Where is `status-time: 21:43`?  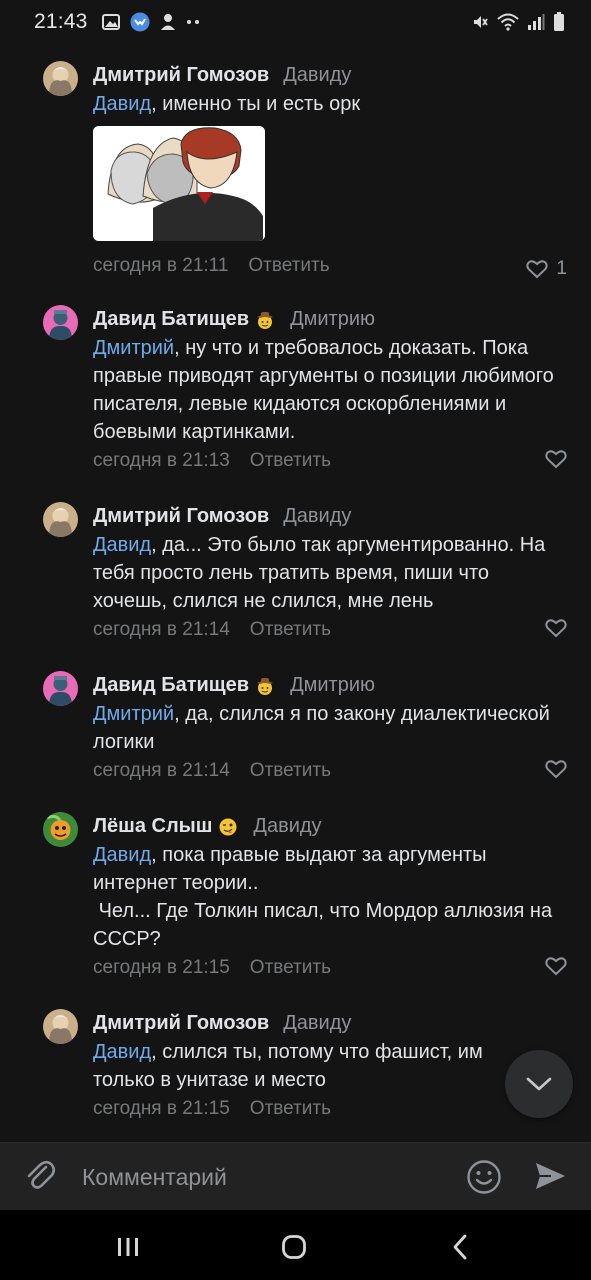 status-time: 21:43 is located at coordinates (61, 21).